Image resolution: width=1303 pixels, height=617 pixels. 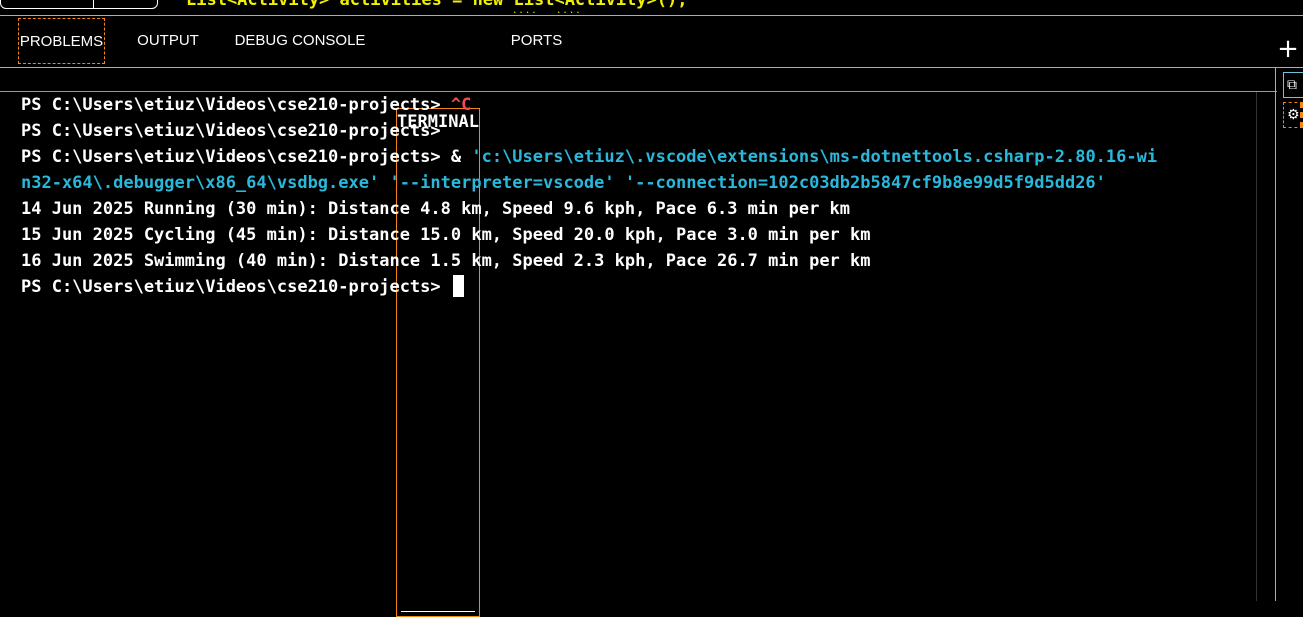 What do you see at coordinates (438, 611) in the screenshot?
I see `active-tab-indicator` at bounding box center [438, 611].